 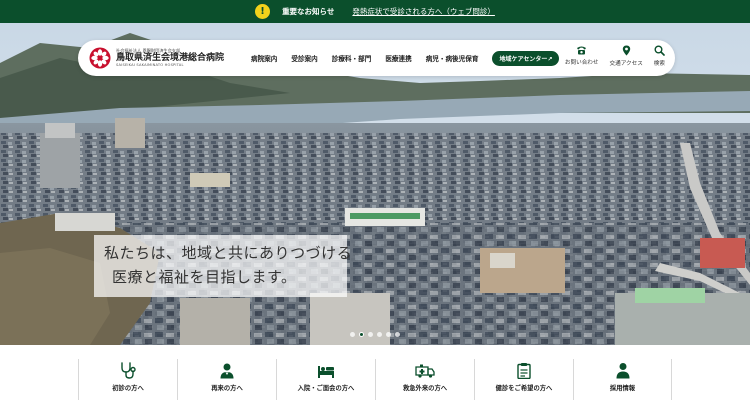 I want to click on exclamation-icon: !, so click(x=263, y=11).